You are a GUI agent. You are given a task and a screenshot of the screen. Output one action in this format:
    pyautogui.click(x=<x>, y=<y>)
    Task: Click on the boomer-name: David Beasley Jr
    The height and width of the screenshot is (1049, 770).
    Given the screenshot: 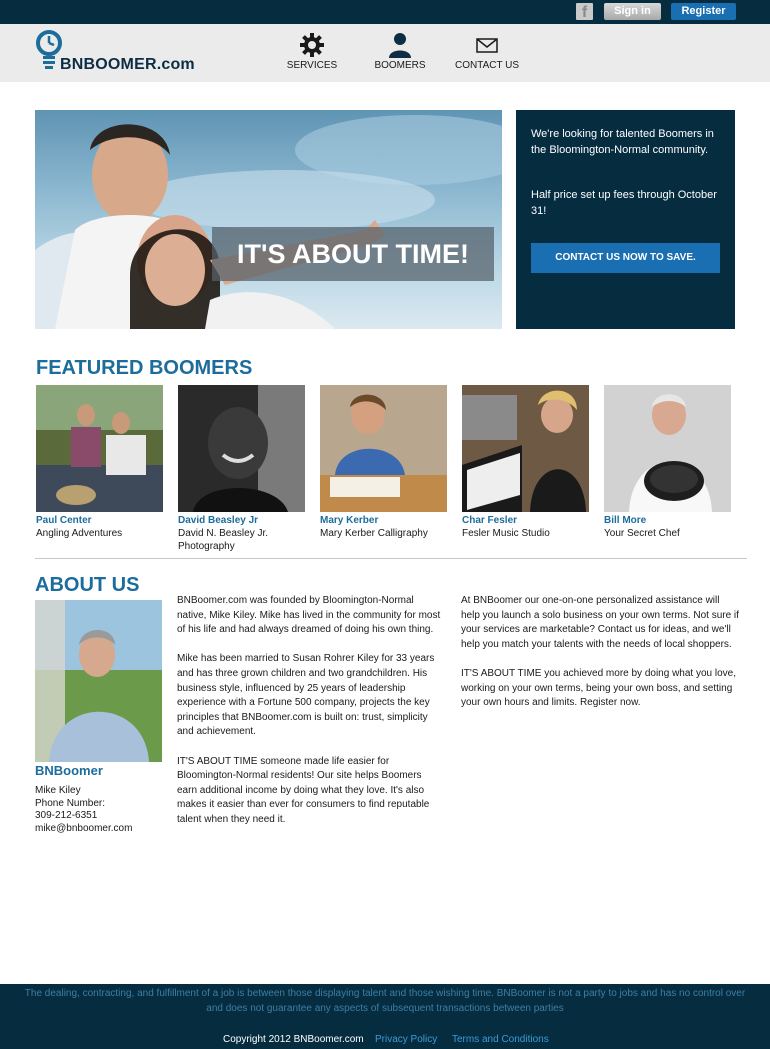 What is the action you would take?
    pyautogui.click(x=241, y=520)
    